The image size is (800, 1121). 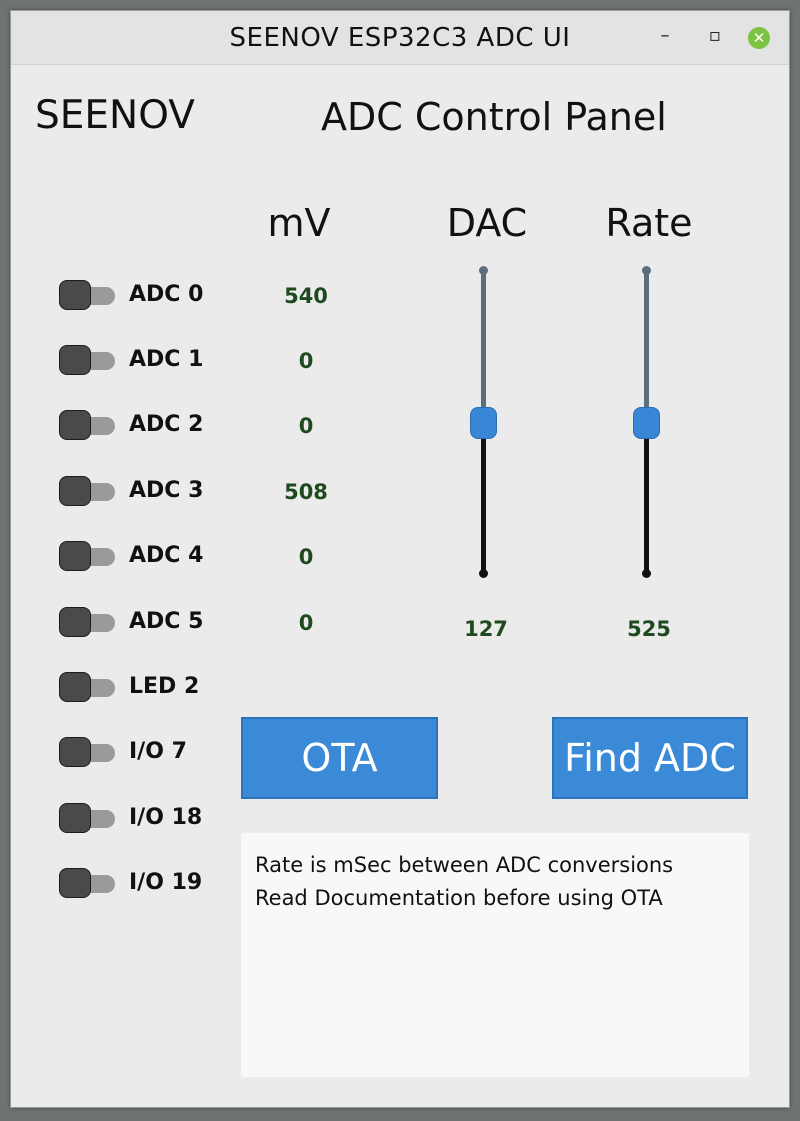 I want to click on toggle-label-io18: I/O 18, so click(x=166, y=817).